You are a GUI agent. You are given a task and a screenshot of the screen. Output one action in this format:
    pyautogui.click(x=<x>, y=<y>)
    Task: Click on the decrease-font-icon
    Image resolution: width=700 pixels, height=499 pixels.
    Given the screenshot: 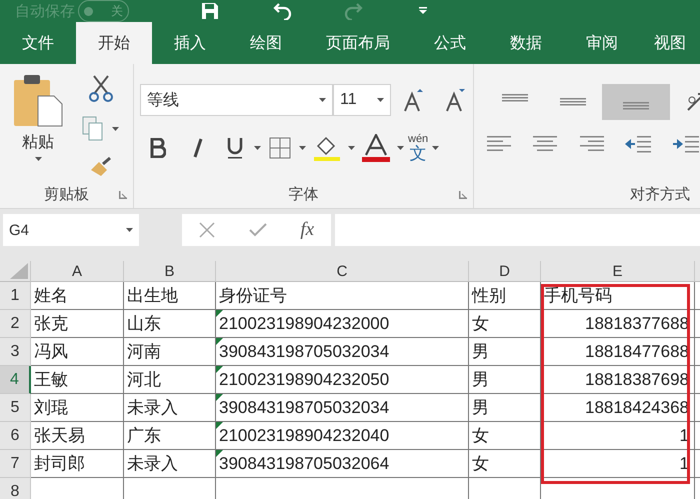 What is the action you would take?
    pyautogui.click(x=455, y=100)
    